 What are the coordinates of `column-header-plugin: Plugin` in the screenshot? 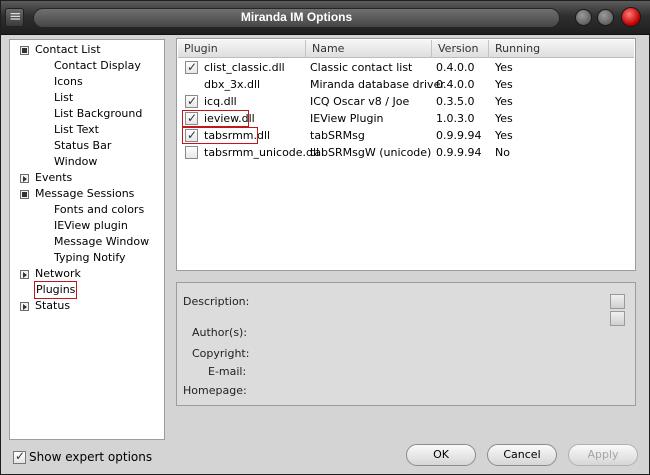 It's located at (242, 49).